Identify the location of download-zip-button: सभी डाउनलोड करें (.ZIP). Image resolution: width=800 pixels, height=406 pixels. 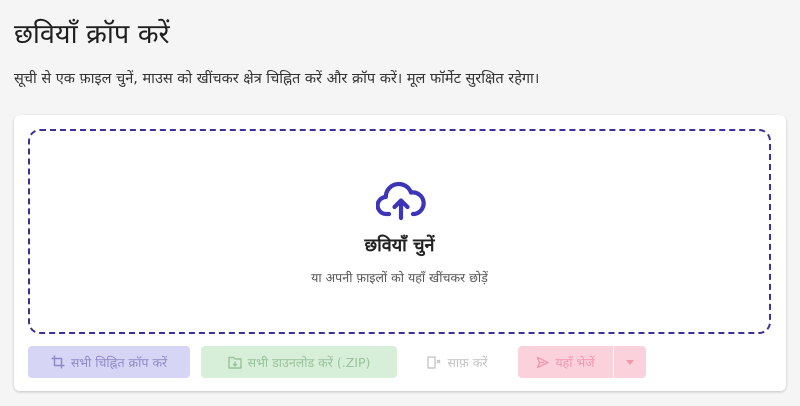
(299, 362).